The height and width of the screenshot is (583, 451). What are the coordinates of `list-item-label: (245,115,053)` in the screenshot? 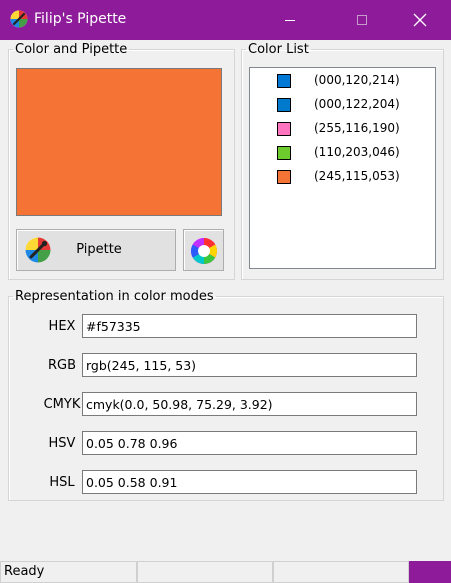 It's located at (357, 176).